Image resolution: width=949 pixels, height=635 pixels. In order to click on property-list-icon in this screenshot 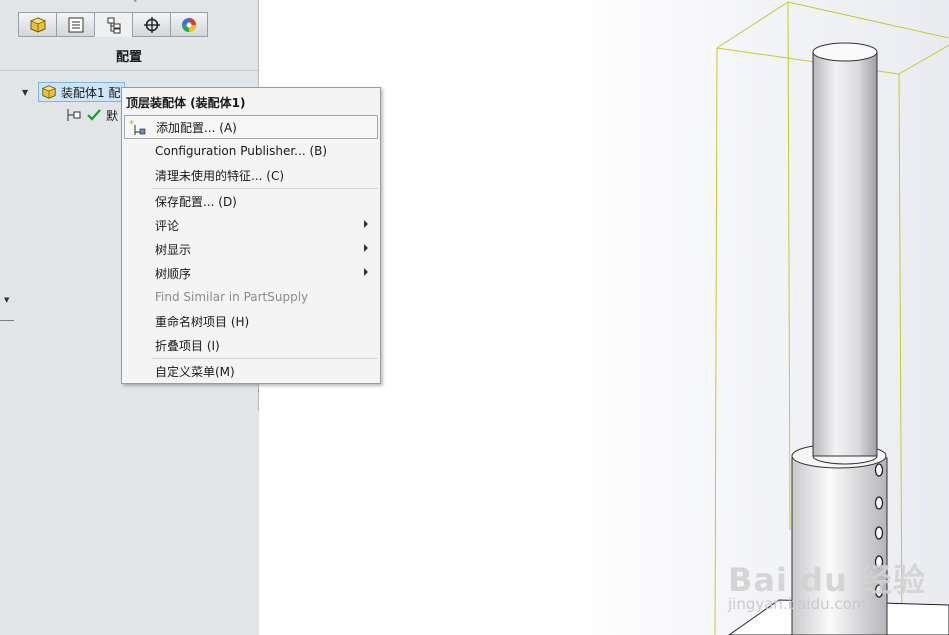, I will do `click(75, 24)`.